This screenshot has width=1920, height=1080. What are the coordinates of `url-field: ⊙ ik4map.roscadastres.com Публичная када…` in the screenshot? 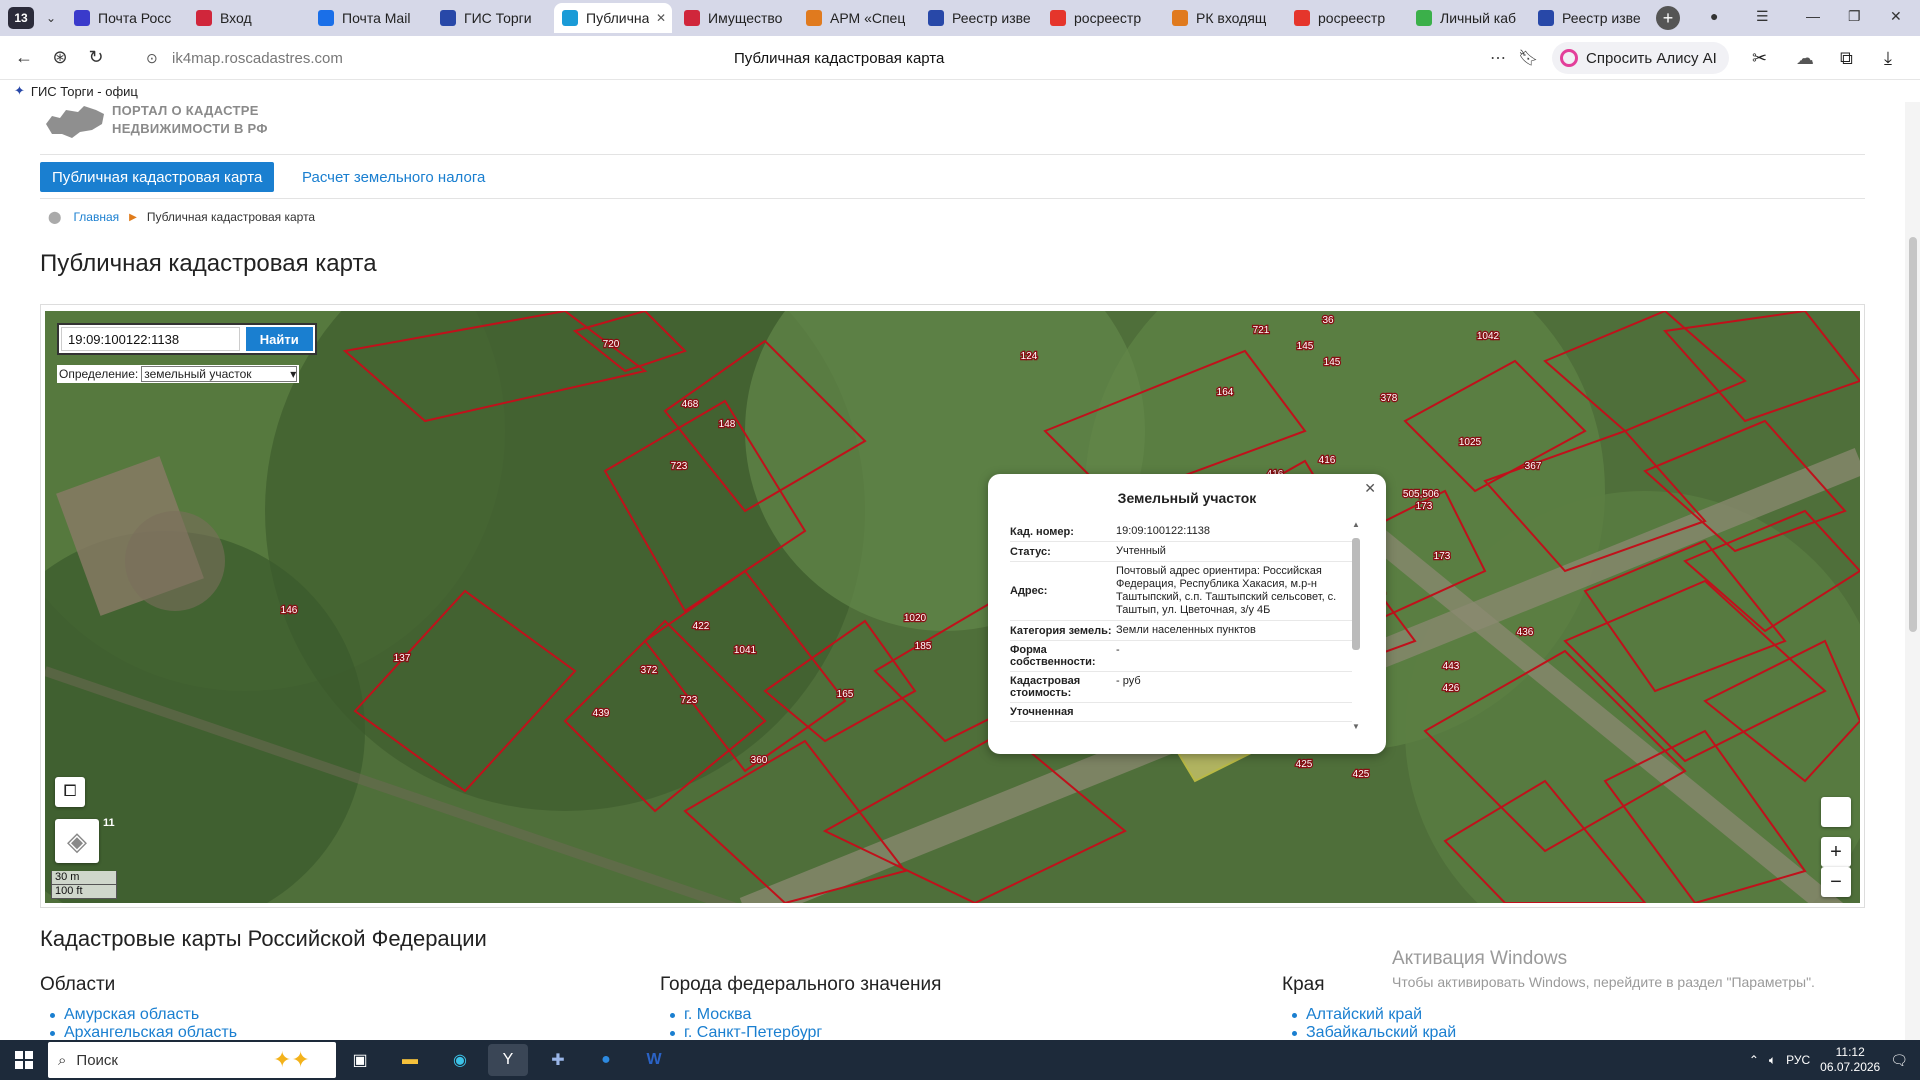 It's located at (842, 58).